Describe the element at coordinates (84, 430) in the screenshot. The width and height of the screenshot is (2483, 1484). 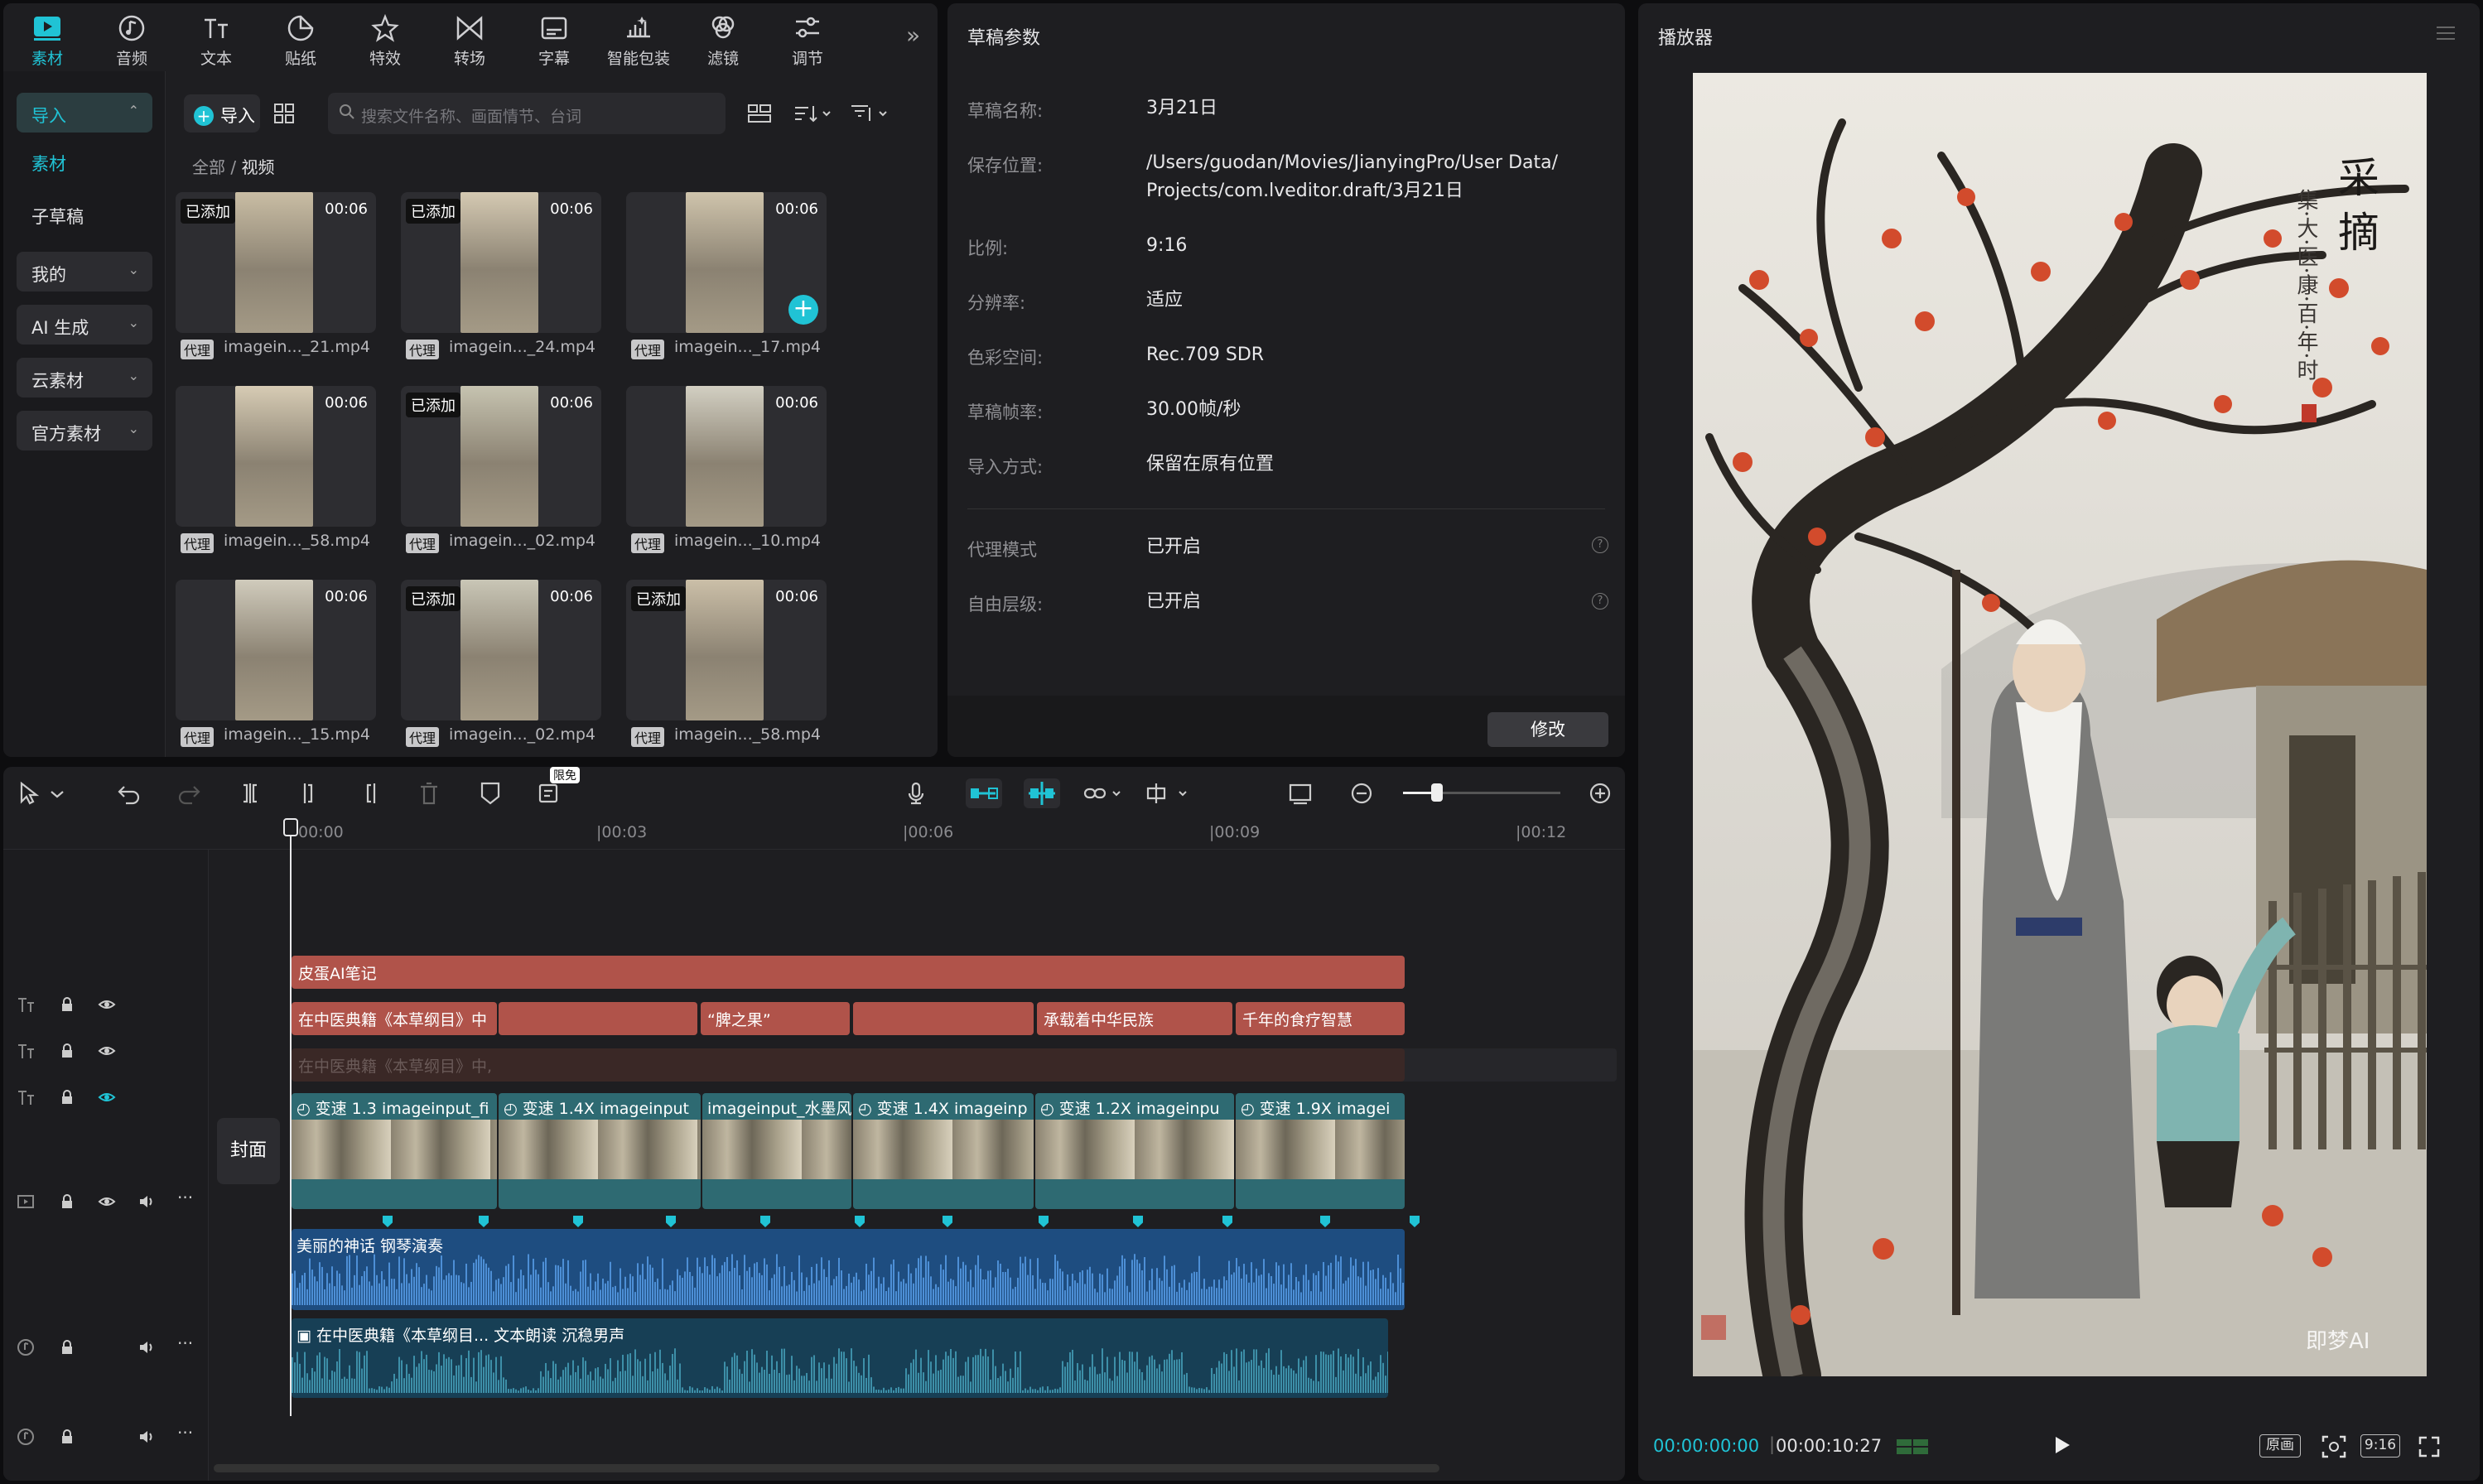
I see `nav-official: 官方素材 ⌄` at that location.